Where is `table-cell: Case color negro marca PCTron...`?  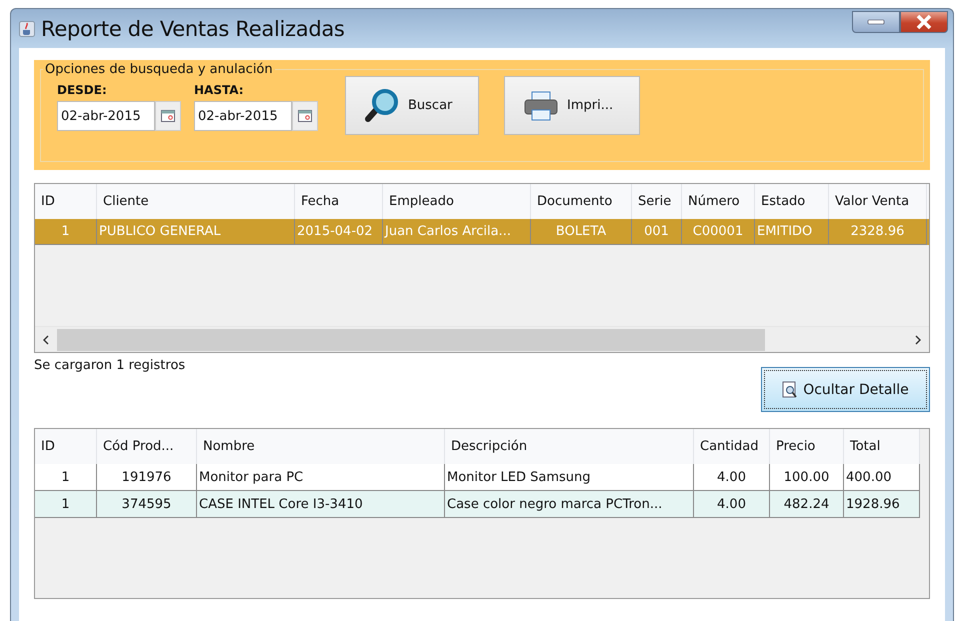 table-cell: Case color negro marca PCTron... is located at coordinates (569, 504).